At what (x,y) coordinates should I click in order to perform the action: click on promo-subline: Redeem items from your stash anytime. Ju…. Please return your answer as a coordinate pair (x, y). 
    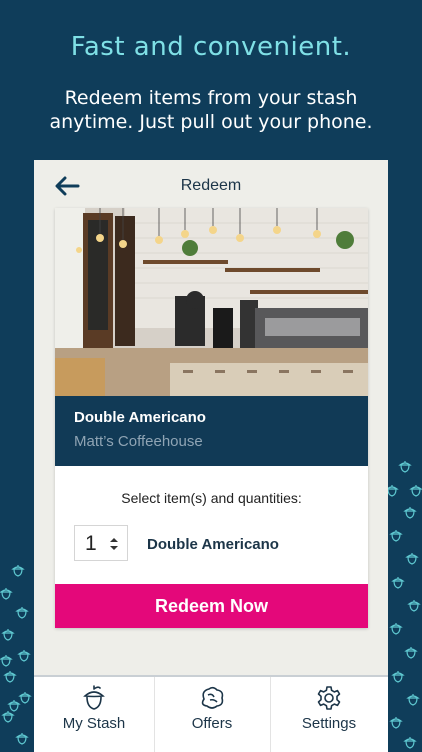
    Looking at the image, I should click on (211, 110).